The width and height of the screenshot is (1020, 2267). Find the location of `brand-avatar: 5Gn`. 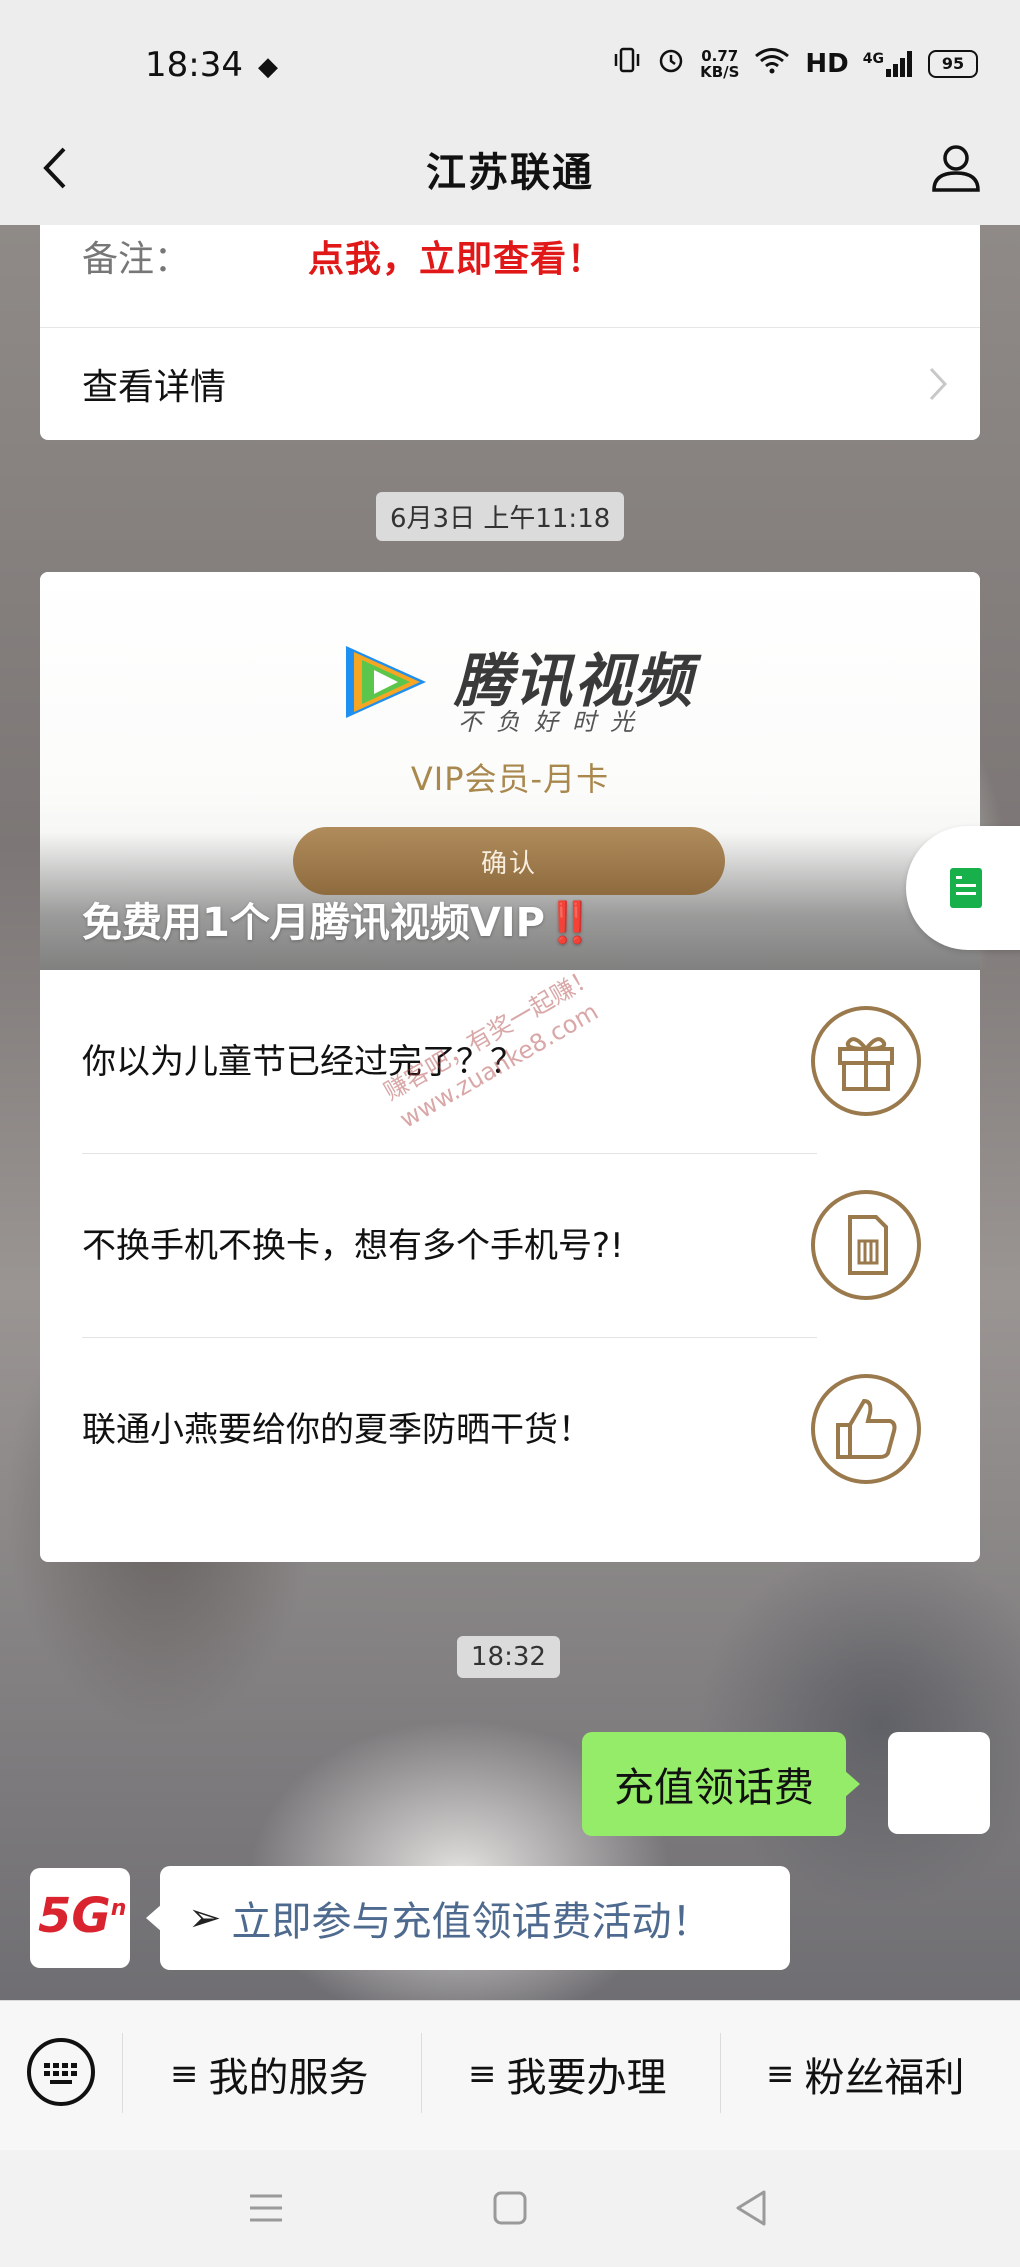

brand-avatar: 5Gn is located at coordinates (80, 1918).